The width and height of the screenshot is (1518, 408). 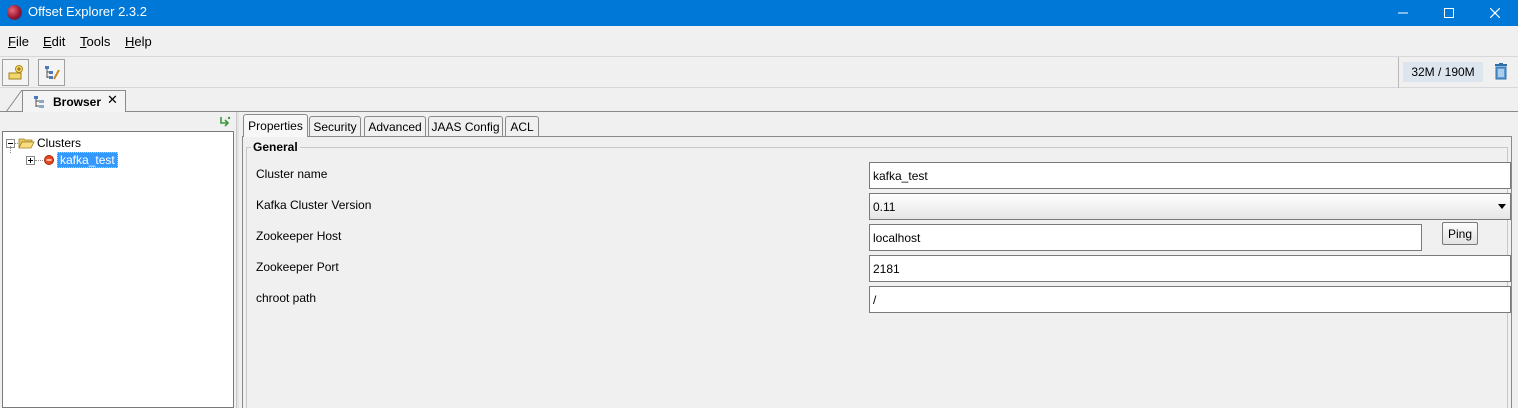 I want to click on cluster-status-icon, so click(x=49, y=160).